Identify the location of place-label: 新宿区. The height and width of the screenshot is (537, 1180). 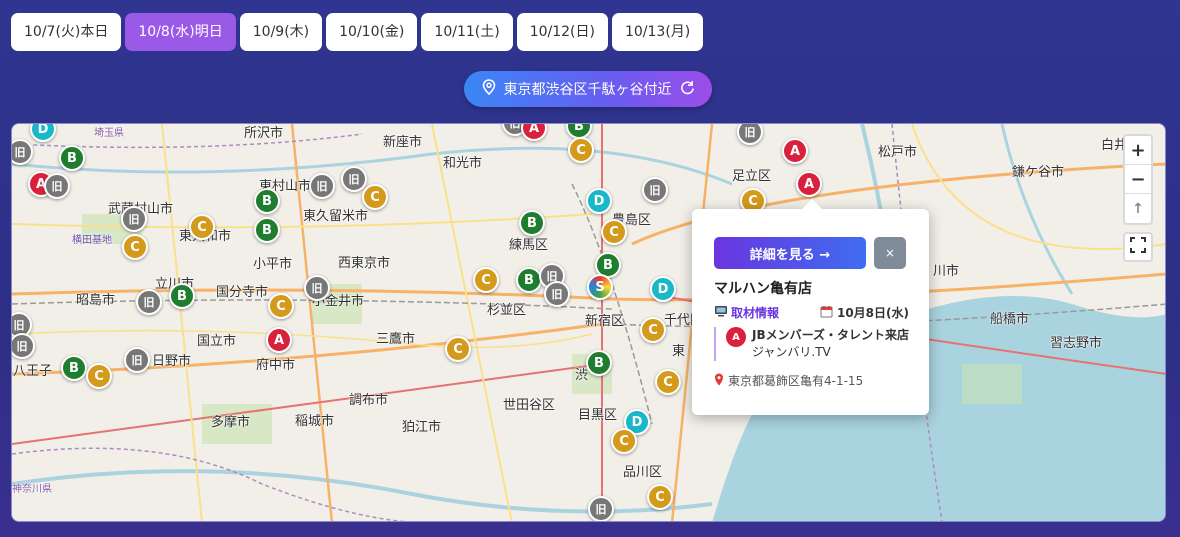
(605, 321).